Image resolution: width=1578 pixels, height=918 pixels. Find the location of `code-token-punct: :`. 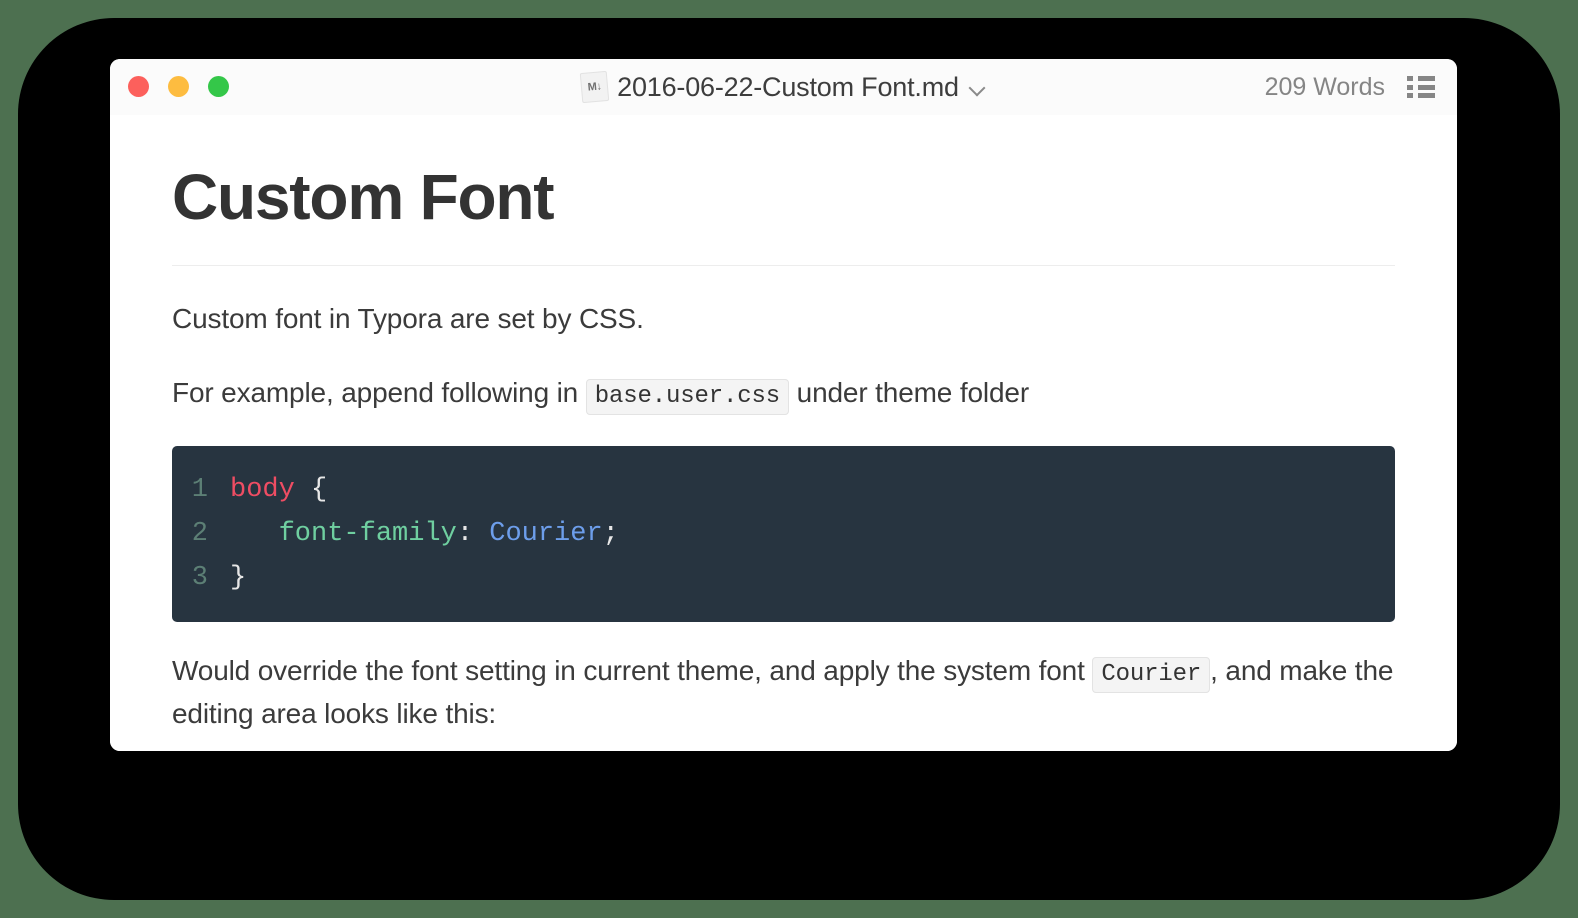

code-token-punct: : is located at coordinates (473, 533).